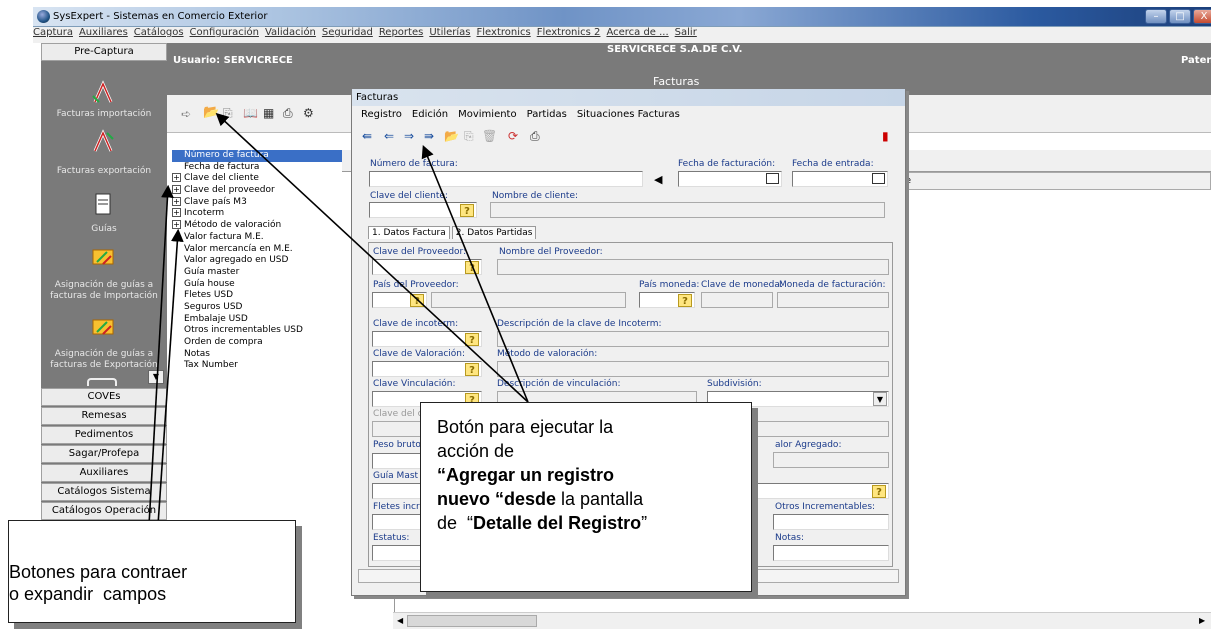  Describe the element at coordinates (497, 499) in the screenshot. I see `callout-add-text-4-bold: nuevo “desde` at that location.